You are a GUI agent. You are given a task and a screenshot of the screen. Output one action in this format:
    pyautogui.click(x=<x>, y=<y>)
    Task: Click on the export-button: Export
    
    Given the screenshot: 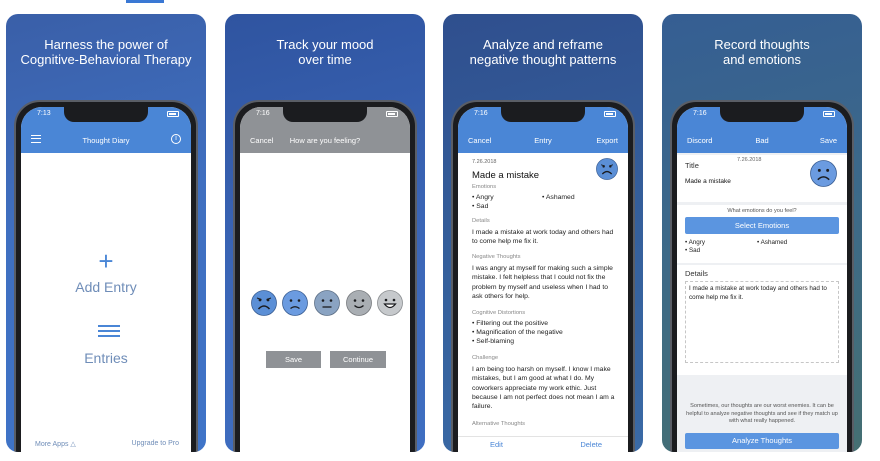 What is the action you would take?
    pyautogui.click(x=607, y=140)
    